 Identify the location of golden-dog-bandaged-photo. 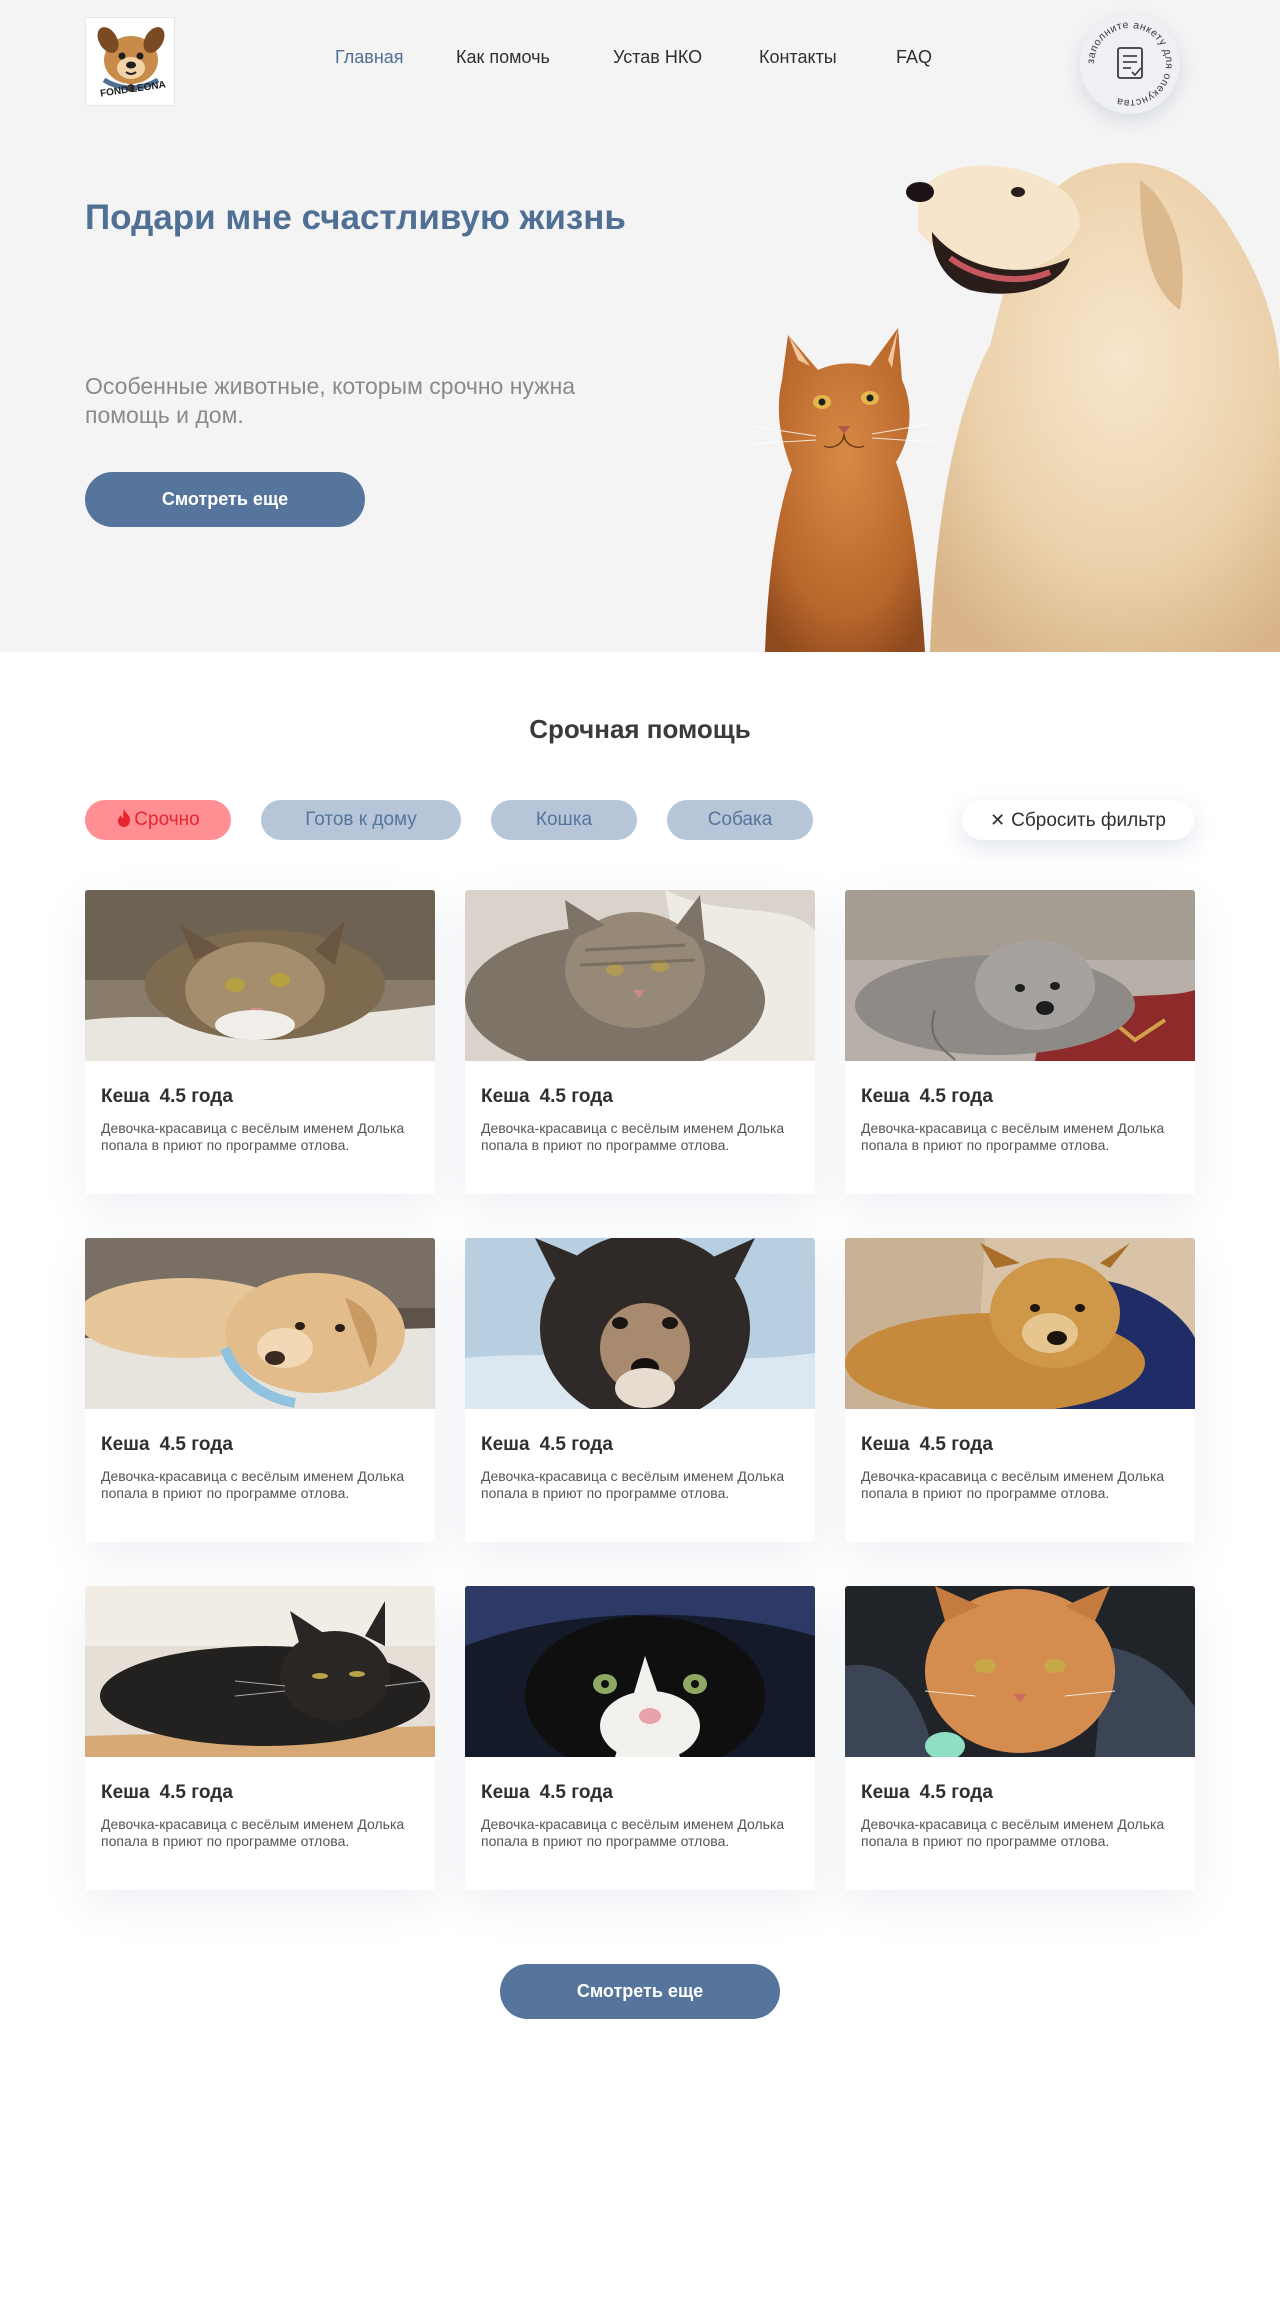
(260, 1323).